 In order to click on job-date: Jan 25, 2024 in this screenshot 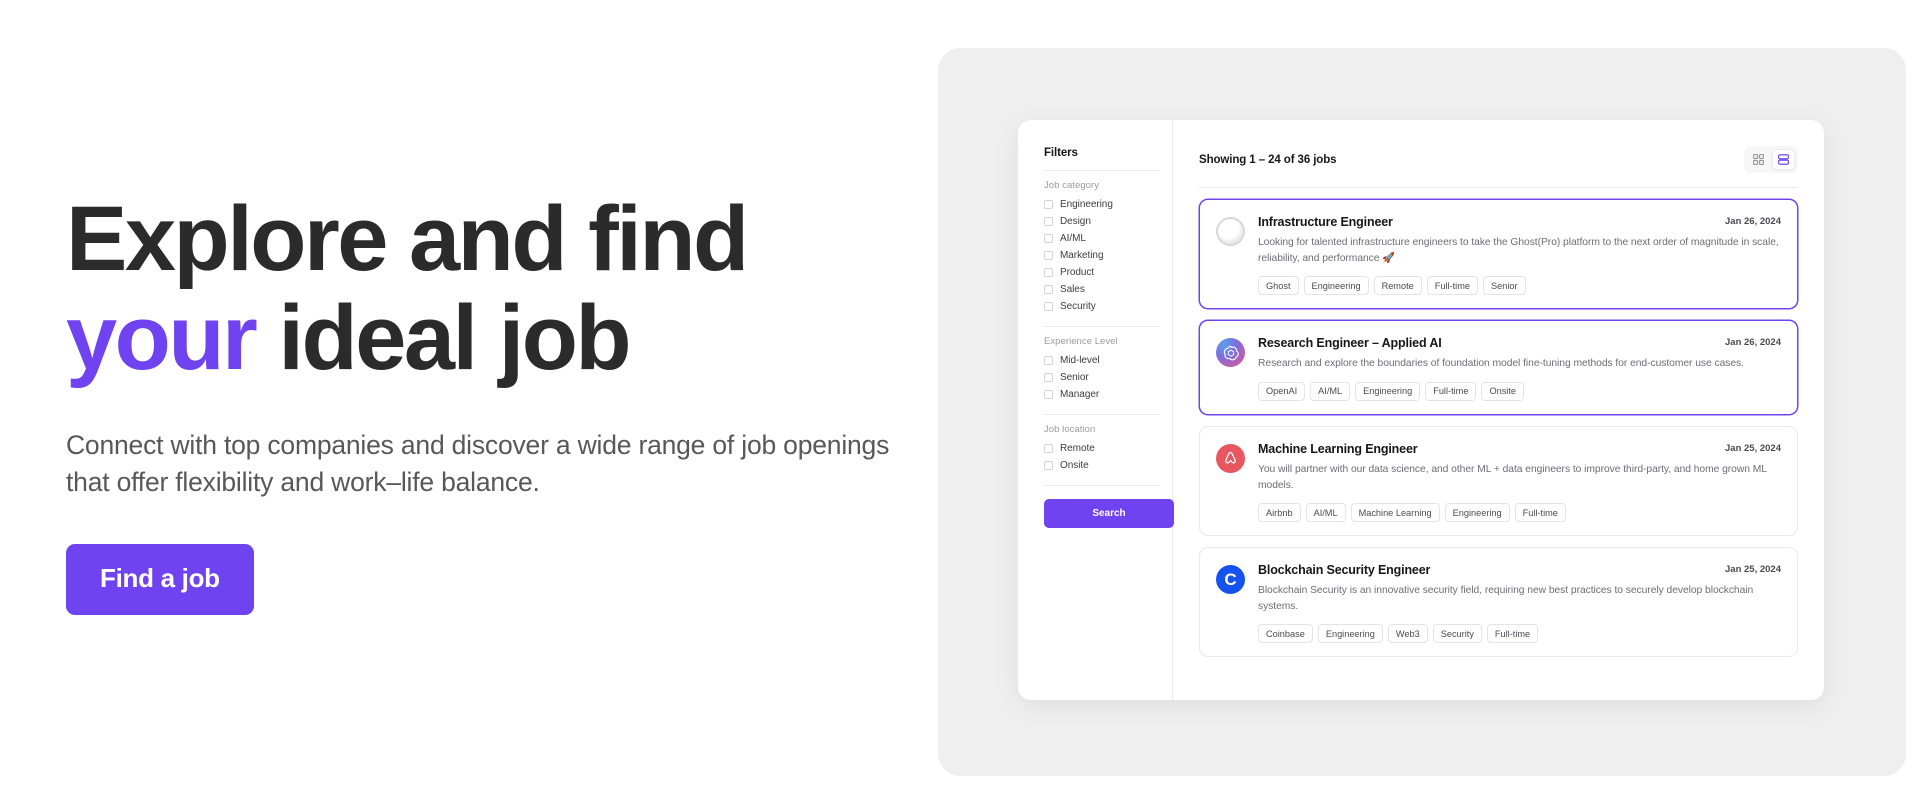, I will do `click(1753, 570)`.